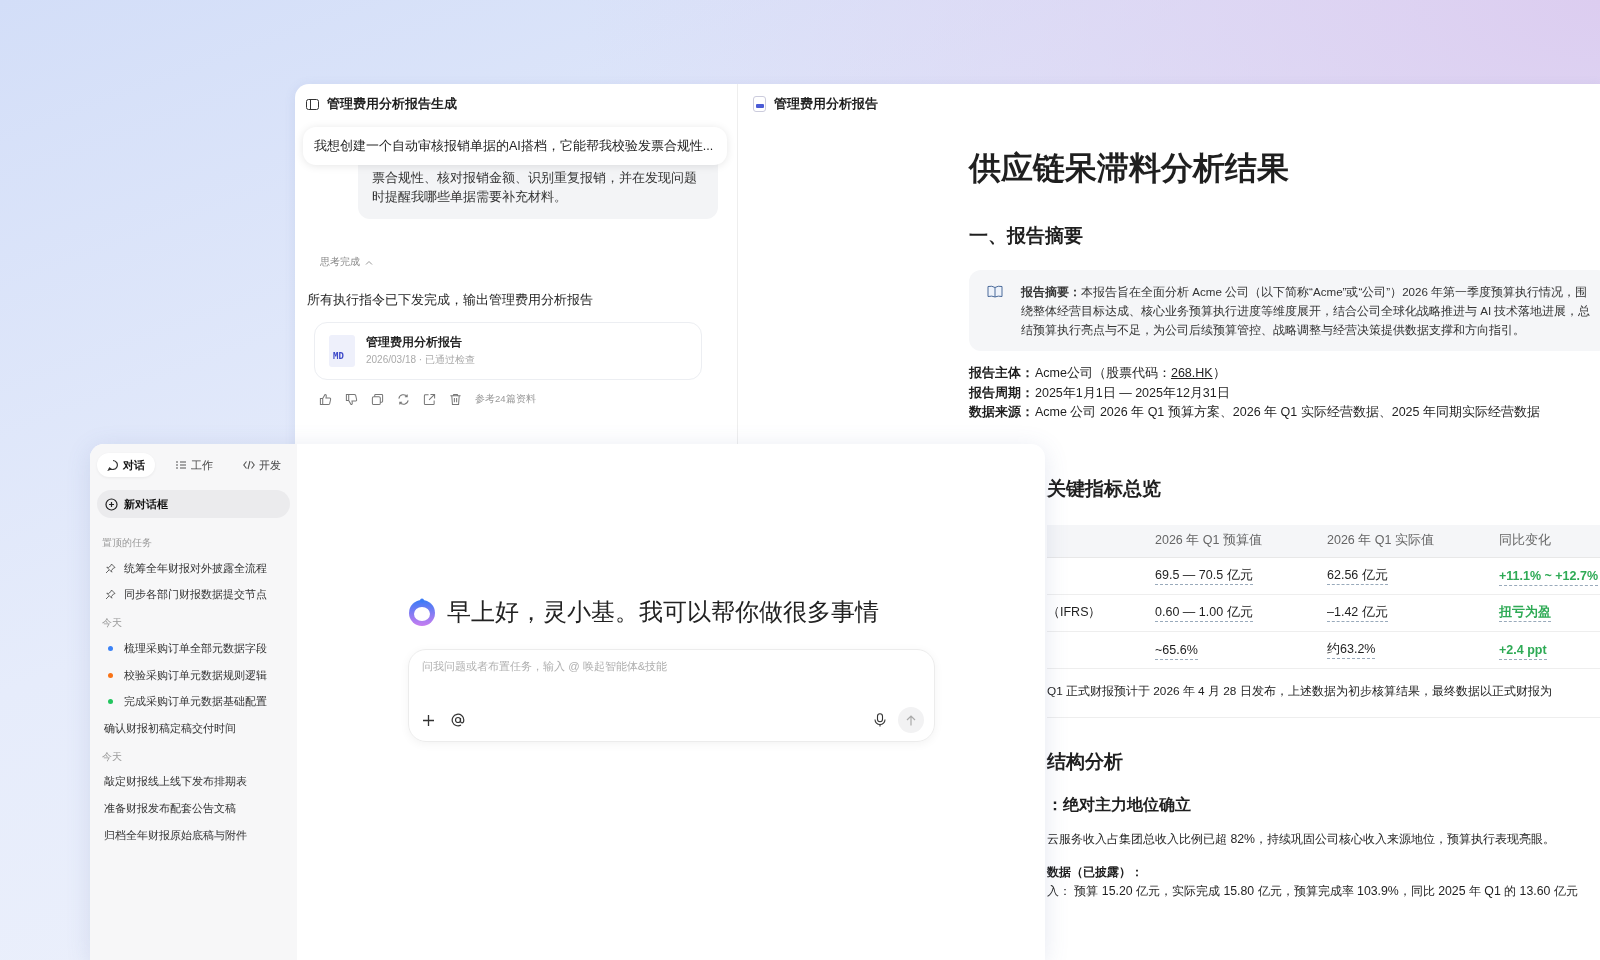 Image resolution: width=1600 pixels, height=960 pixels. Describe the element at coordinates (193, 728) in the screenshot. I see `task-item: 确认财报初稿定稿交付时间` at that location.